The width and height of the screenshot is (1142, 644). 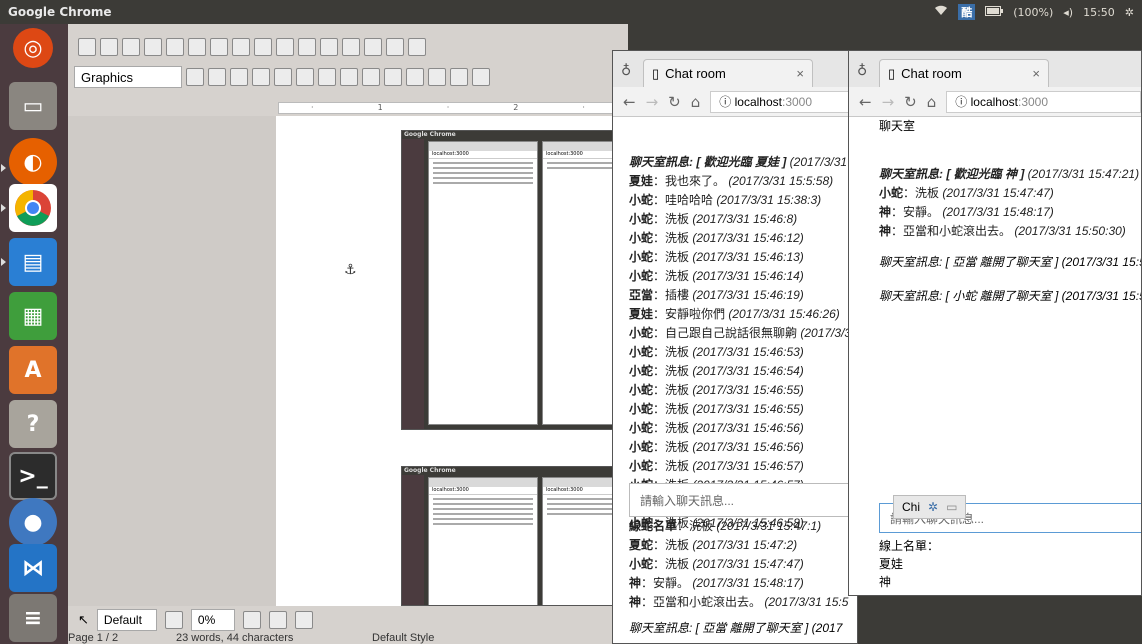 I want to click on wrap-ideal-icon, so click(x=261, y=77).